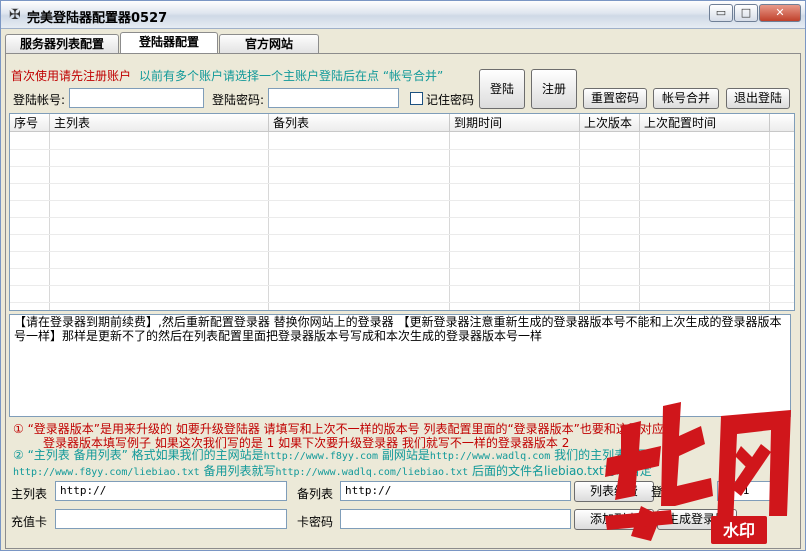 Image resolution: width=806 pixels, height=551 pixels. I want to click on main-list-input: http://, so click(171, 491).